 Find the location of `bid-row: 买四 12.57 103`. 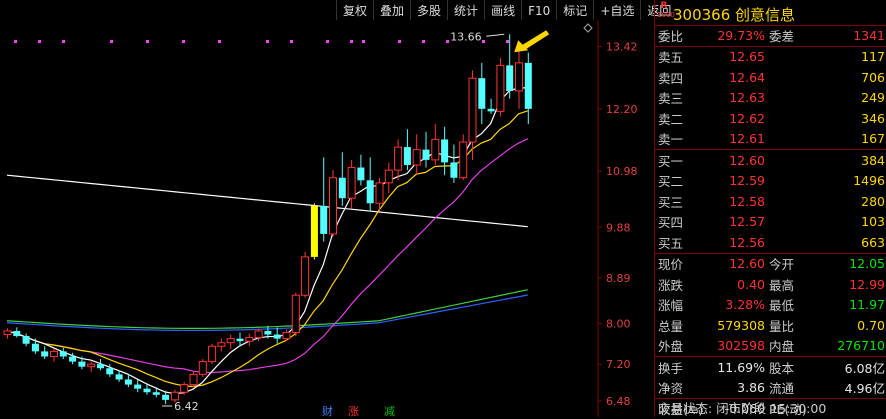

bid-row: 买四 12.57 103 is located at coordinates (770, 222).